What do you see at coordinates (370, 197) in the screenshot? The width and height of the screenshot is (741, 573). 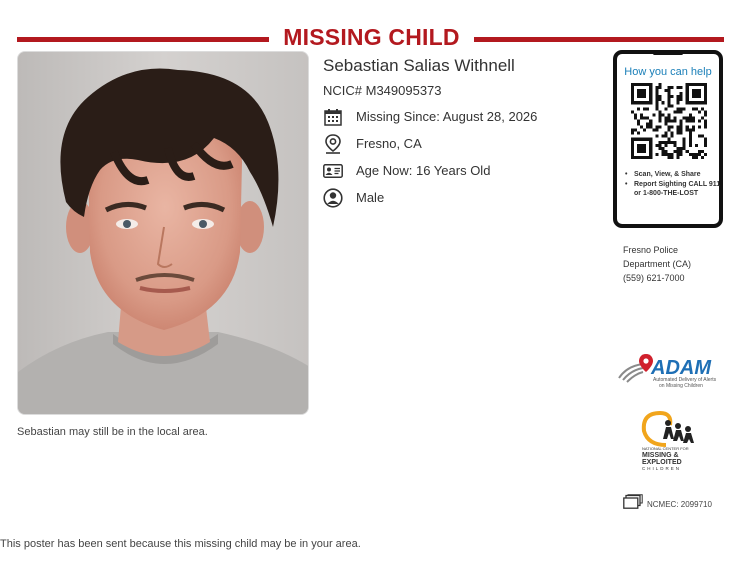 I see `sex: Male` at bounding box center [370, 197].